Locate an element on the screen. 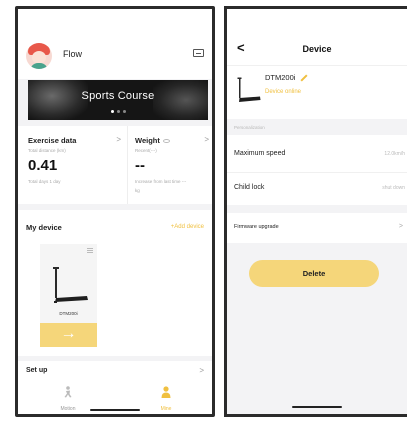 Image resolution: width=407 pixels, height=421 pixels. device-status: Device online is located at coordinates (283, 92).